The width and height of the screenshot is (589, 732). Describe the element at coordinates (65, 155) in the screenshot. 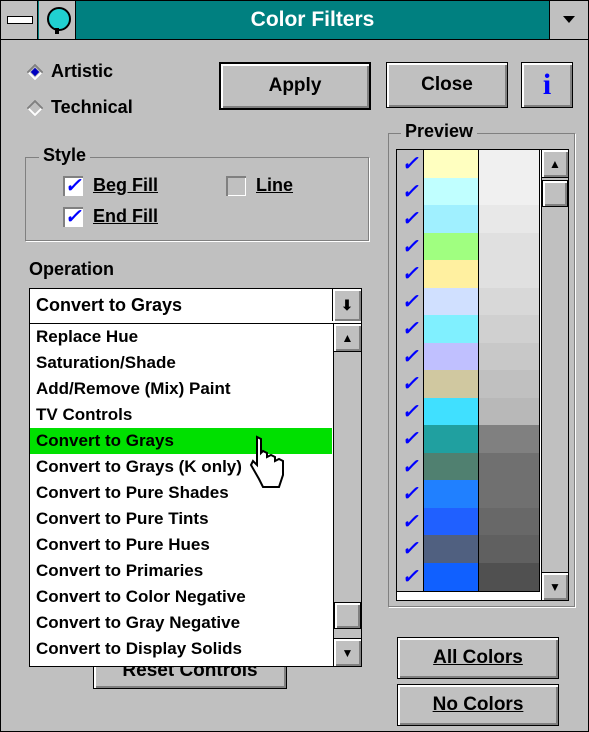

I see `style-group-label: Style` at that location.